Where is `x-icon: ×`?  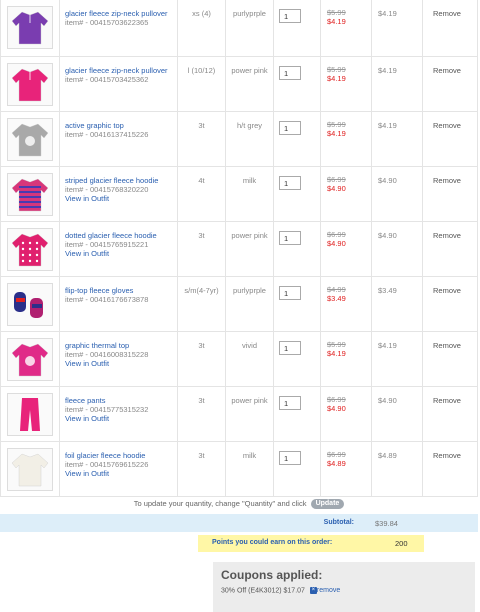
x-icon: × is located at coordinates (313, 590).